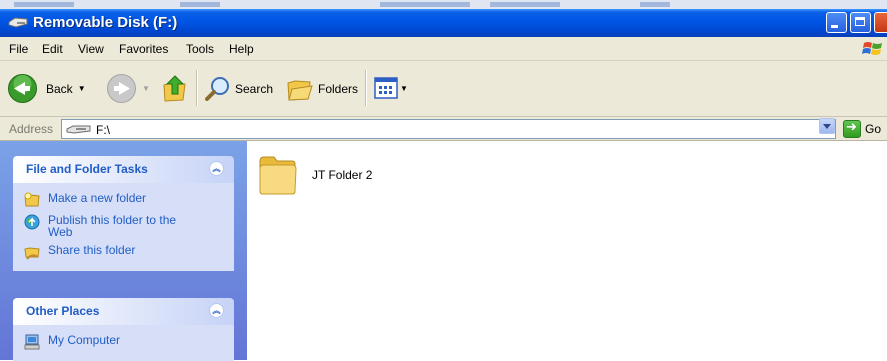 The width and height of the screenshot is (887, 361). Describe the element at coordinates (852, 129) in the screenshot. I see `go-arrow-icon` at that location.